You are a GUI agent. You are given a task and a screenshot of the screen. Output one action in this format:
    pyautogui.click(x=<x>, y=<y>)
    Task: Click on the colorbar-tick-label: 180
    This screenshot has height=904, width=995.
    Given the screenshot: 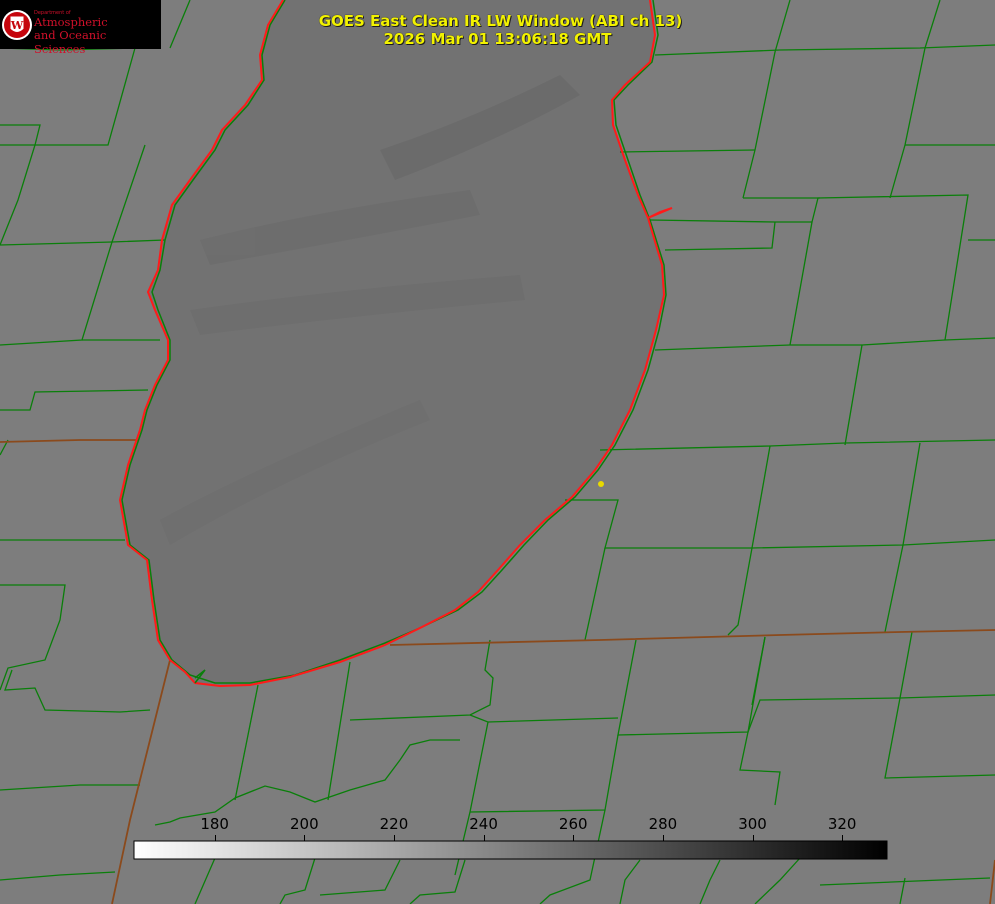 What is the action you would take?
    pyautogui.click(x=214, y=824)
    